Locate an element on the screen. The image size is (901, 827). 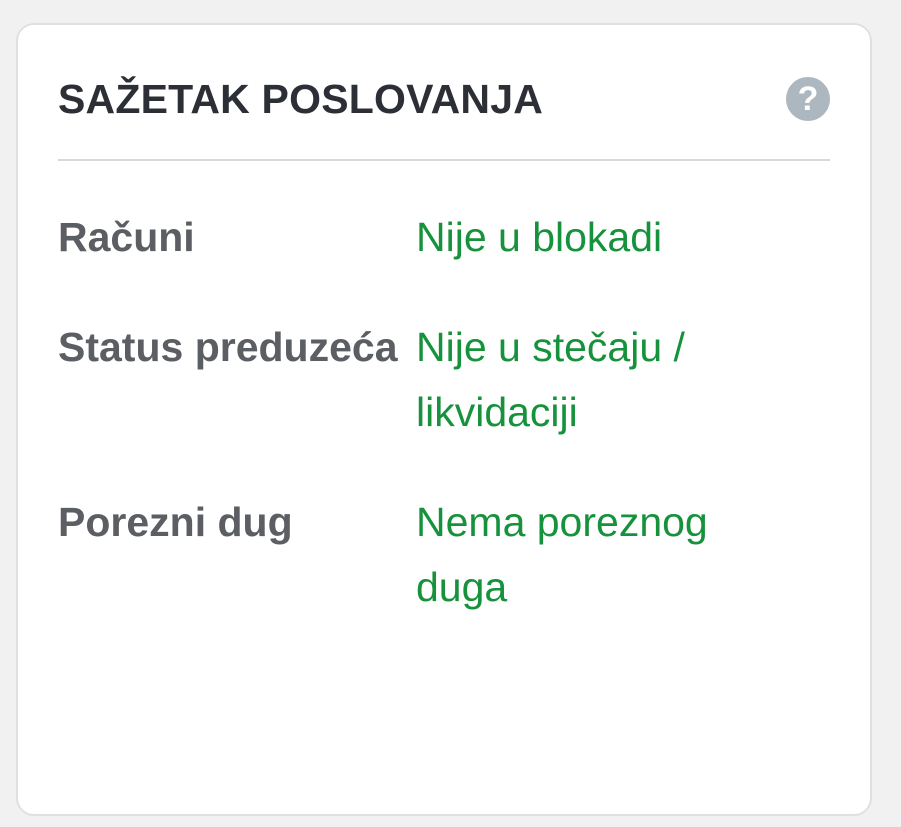
summary-value: Nema poreznog duga is located at coordinates (562, 554).